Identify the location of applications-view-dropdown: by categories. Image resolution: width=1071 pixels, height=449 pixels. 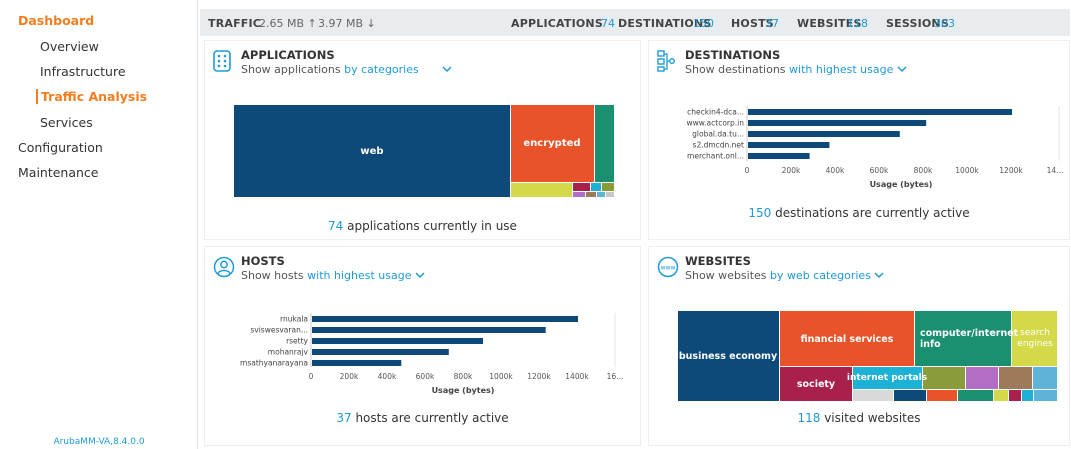
(381, 69).